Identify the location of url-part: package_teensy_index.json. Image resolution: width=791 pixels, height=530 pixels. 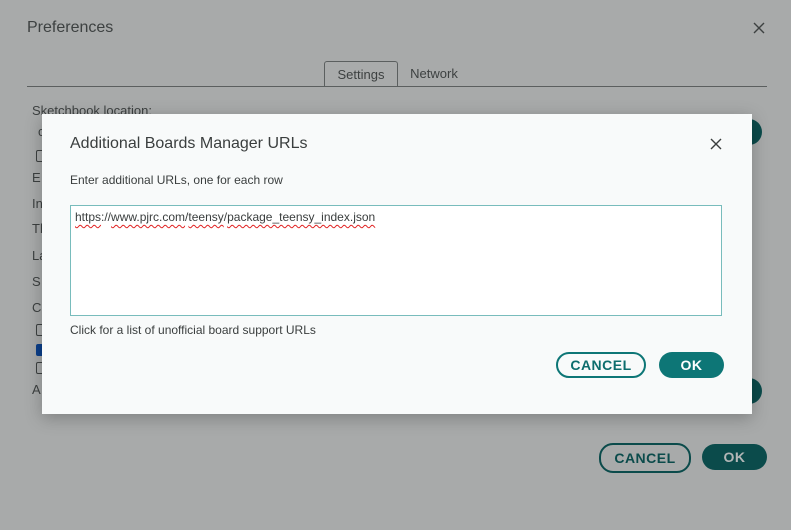
(301, 217).